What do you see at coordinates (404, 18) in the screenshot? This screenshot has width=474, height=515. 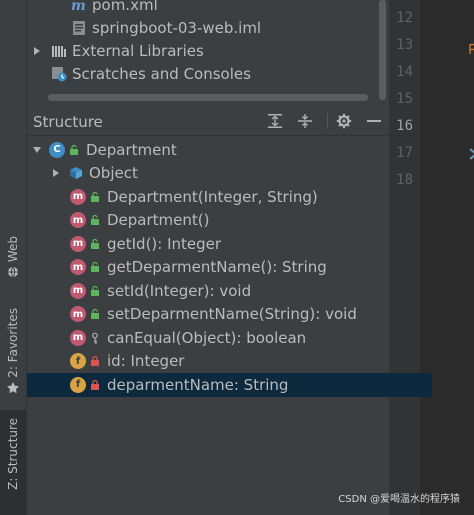 I see `line-number: 12` at bounding box center [404, 18].